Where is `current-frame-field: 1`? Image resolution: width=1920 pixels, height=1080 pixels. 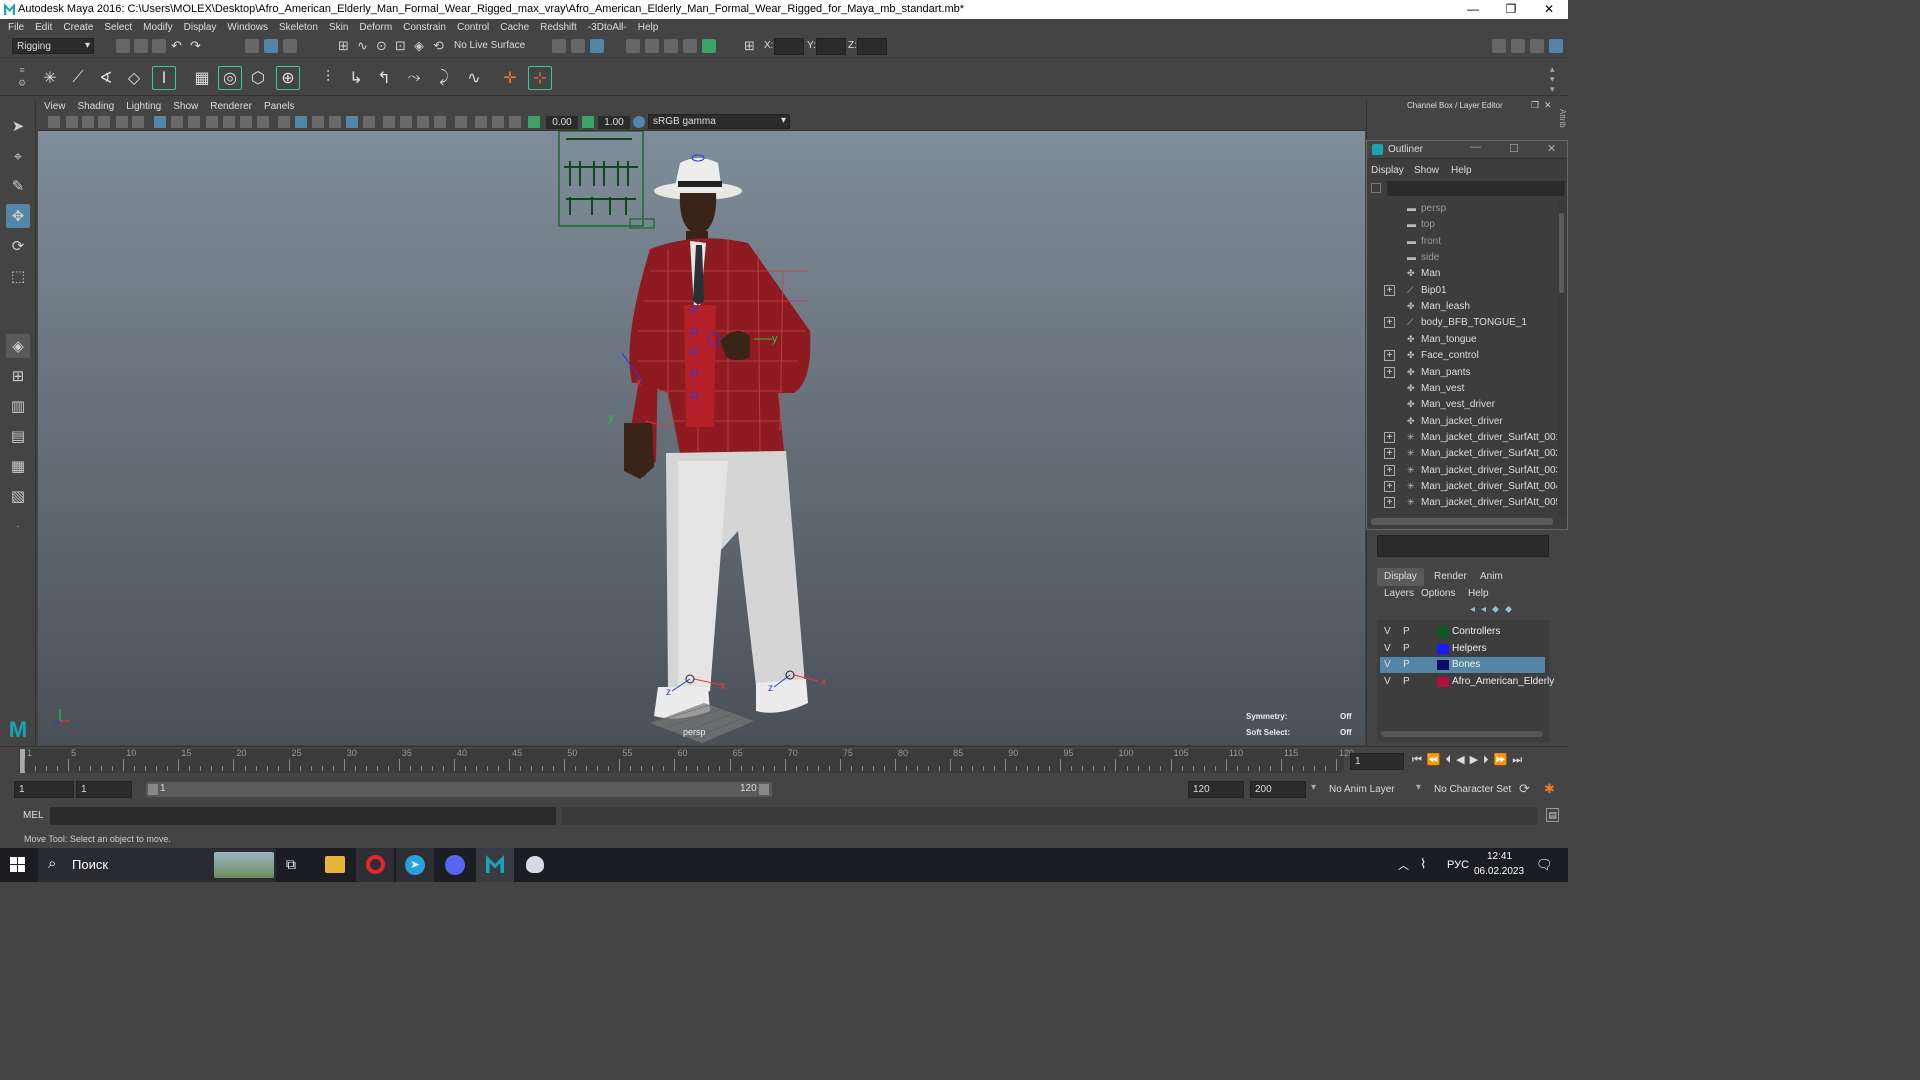 current-frame-field: 1 is located at coordinates (1377, 761).